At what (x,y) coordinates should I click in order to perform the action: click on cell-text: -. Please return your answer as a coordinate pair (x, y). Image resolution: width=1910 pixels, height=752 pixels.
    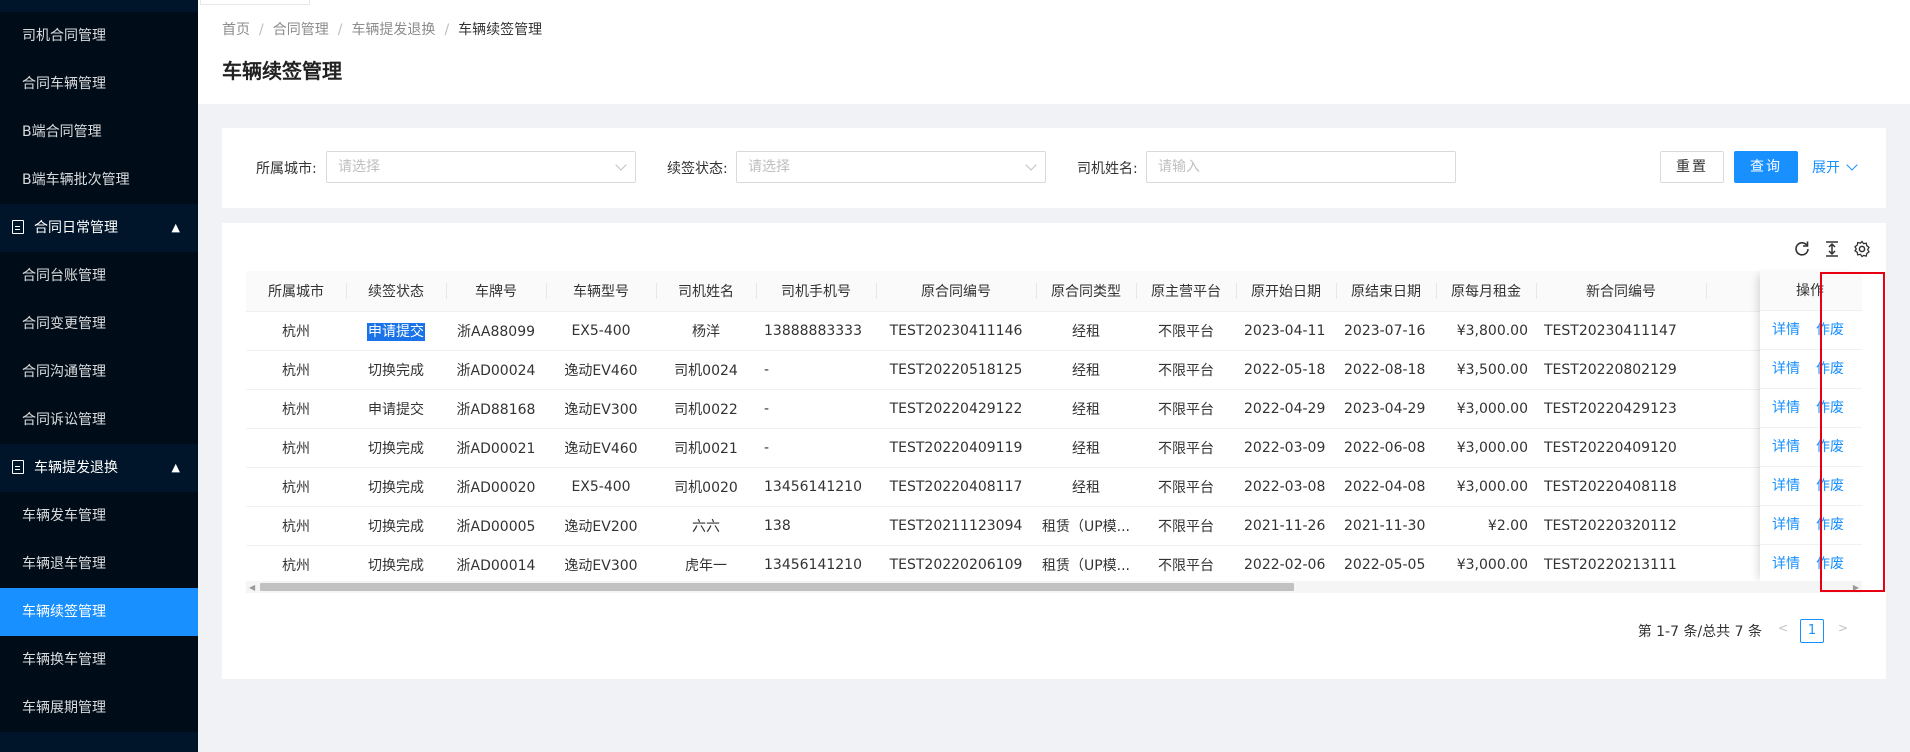
    Looking at the image, I should click on (767, 369).